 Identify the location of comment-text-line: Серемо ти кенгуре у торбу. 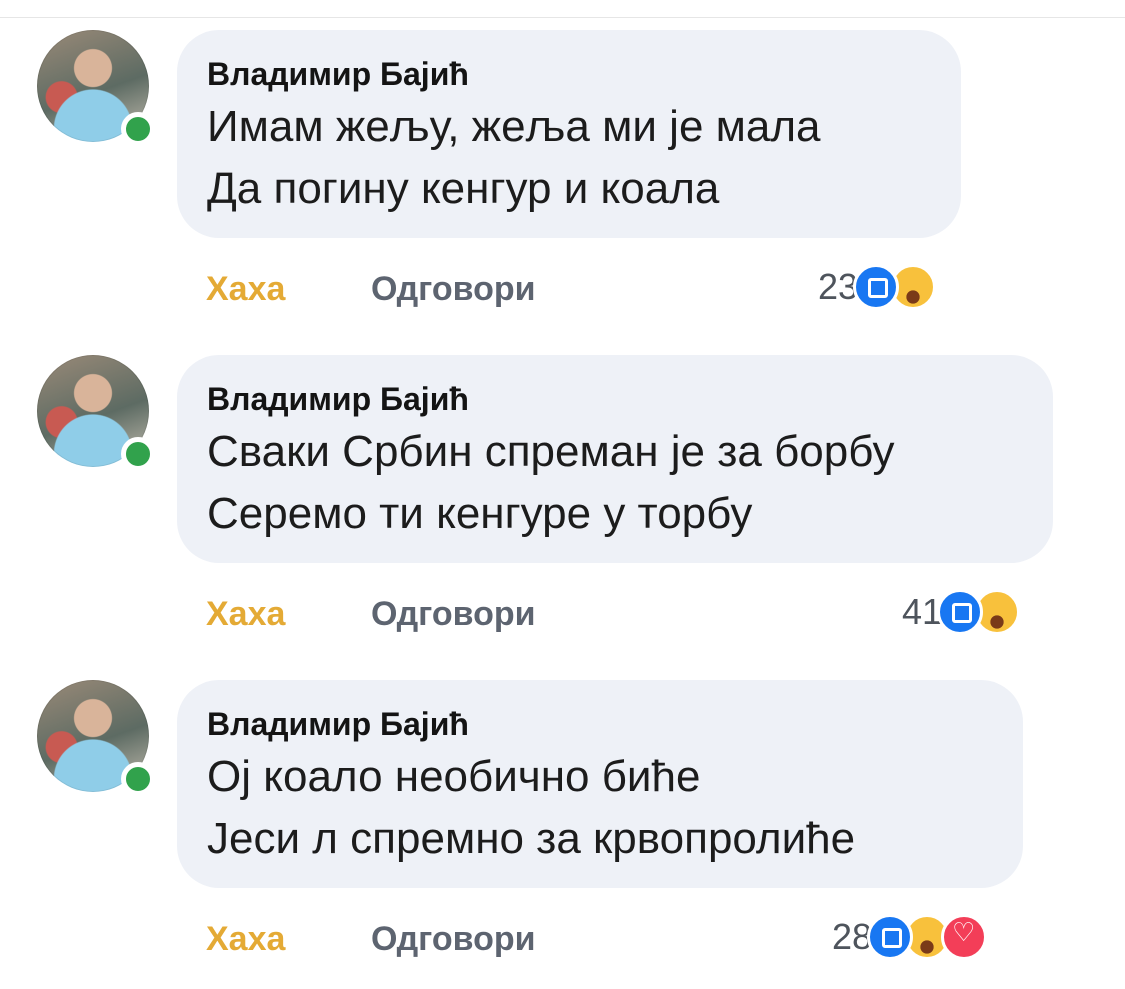
(480, 513).